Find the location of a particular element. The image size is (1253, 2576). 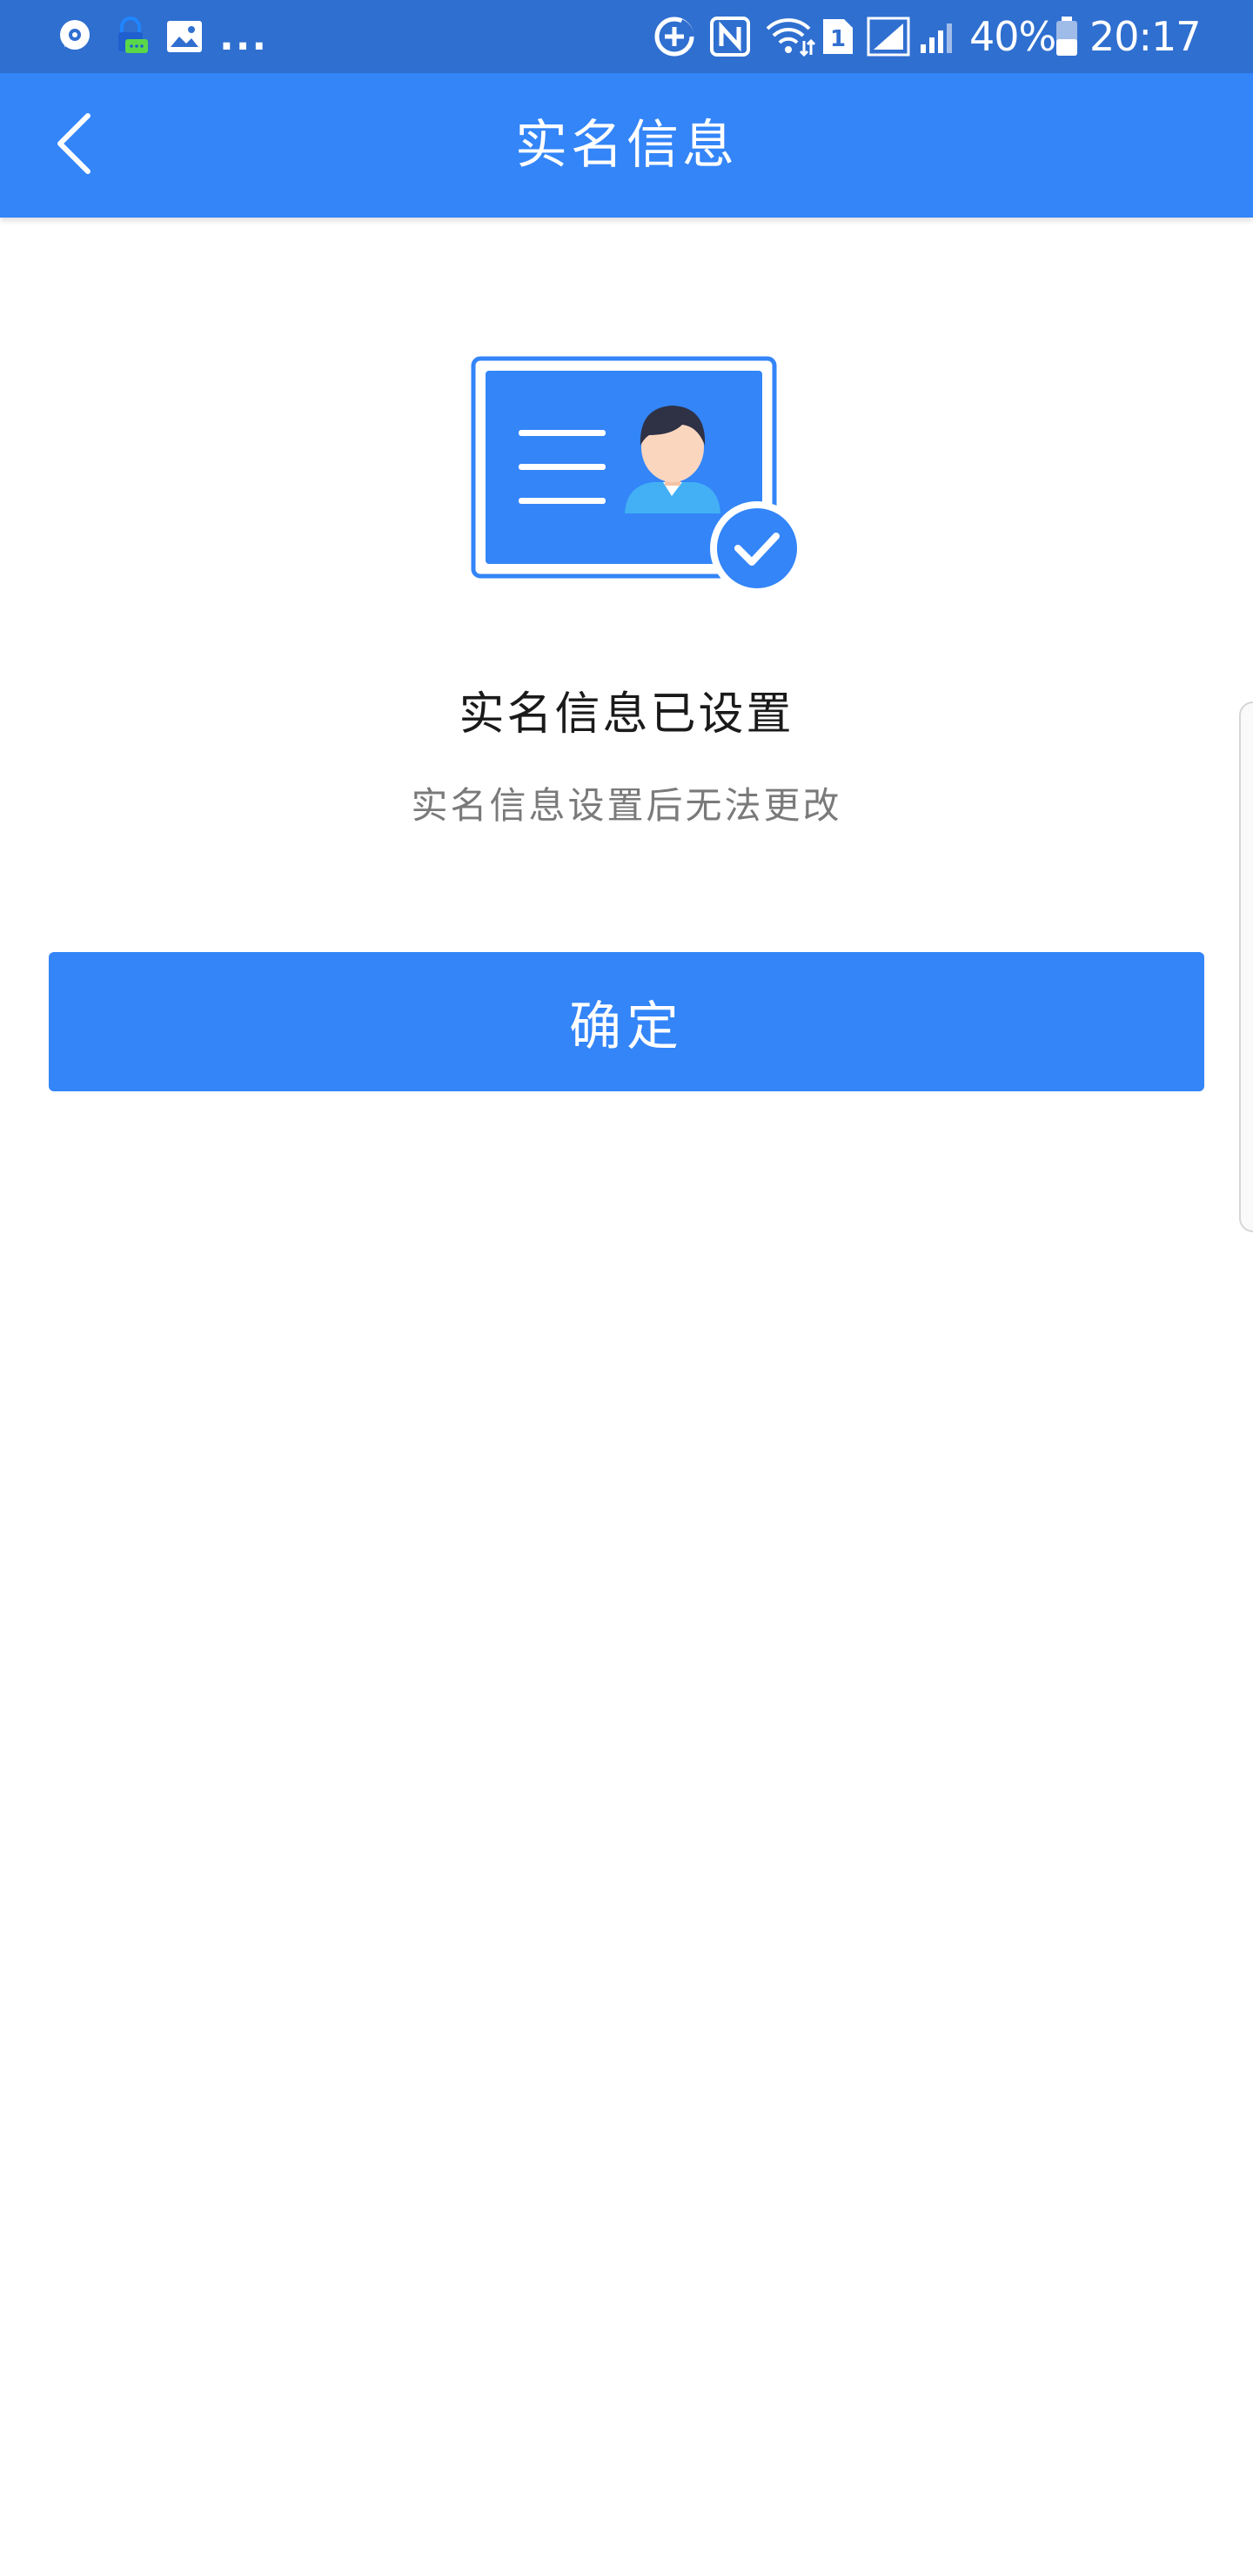

clock-text: 20:17 is located at coordinates (1145, 37).